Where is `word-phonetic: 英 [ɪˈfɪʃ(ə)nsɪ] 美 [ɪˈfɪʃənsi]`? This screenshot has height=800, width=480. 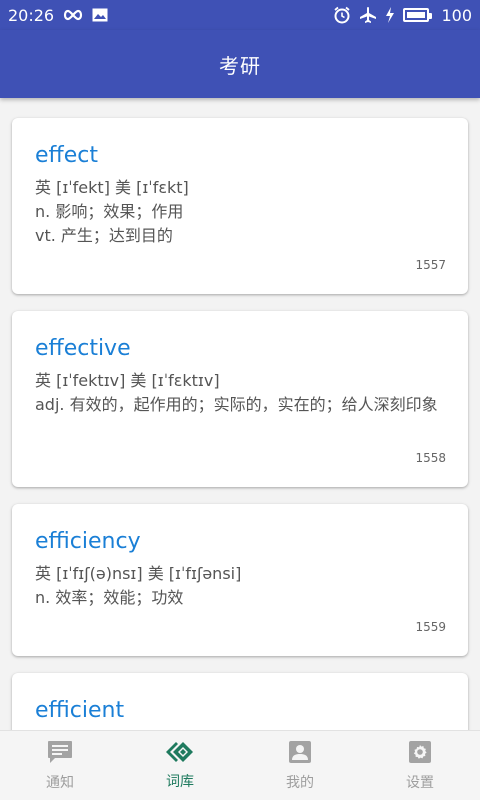
word-phonetic: 英 [ɪˈfɪʃ(ə)nsɪ] 美 [ɪˈfɪʃənsi] is located at coordinates (138, 573).